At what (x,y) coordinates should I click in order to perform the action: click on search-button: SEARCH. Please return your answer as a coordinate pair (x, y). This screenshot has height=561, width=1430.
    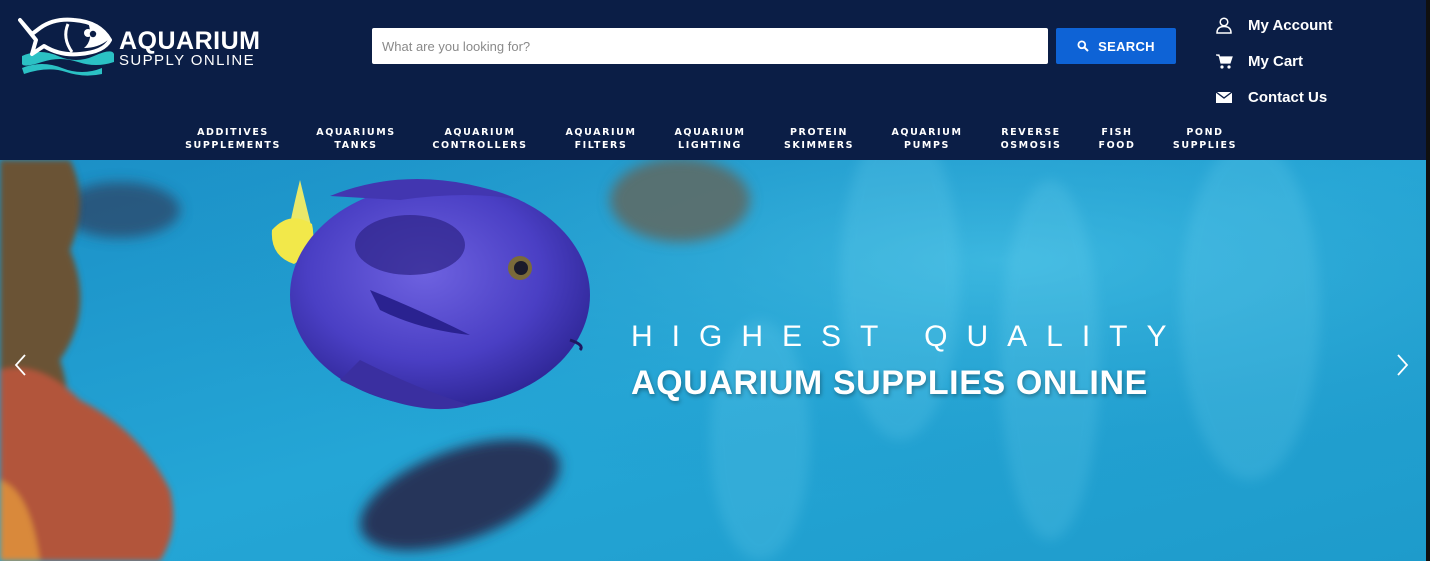
    Looking at the image, I should click on (1116, 46).